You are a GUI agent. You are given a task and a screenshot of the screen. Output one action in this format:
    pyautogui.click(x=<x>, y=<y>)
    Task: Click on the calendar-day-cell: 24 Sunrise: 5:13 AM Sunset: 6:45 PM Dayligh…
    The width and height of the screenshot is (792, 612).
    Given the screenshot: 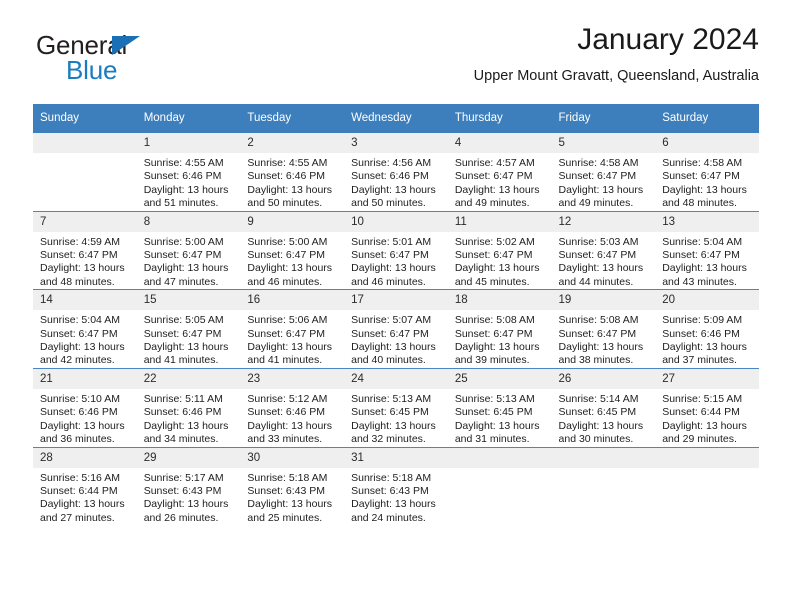 What is the action you would take?
    pyautogui.click(x=396, y=407)
    